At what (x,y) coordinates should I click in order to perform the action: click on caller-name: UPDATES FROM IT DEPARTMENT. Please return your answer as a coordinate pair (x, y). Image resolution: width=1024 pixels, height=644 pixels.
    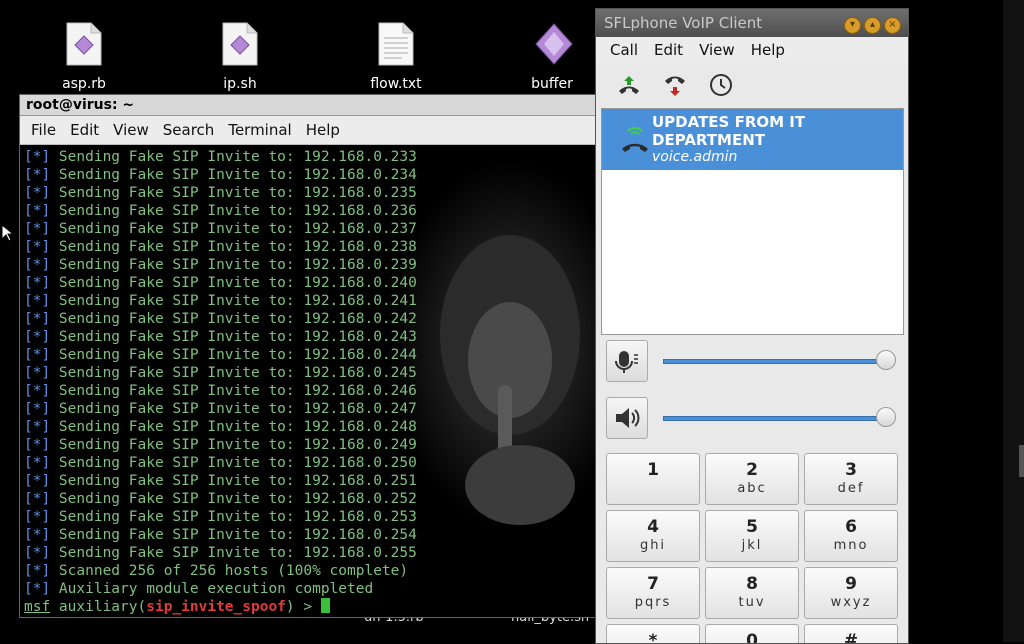
    Looking at the image, I should click on (729, 131).